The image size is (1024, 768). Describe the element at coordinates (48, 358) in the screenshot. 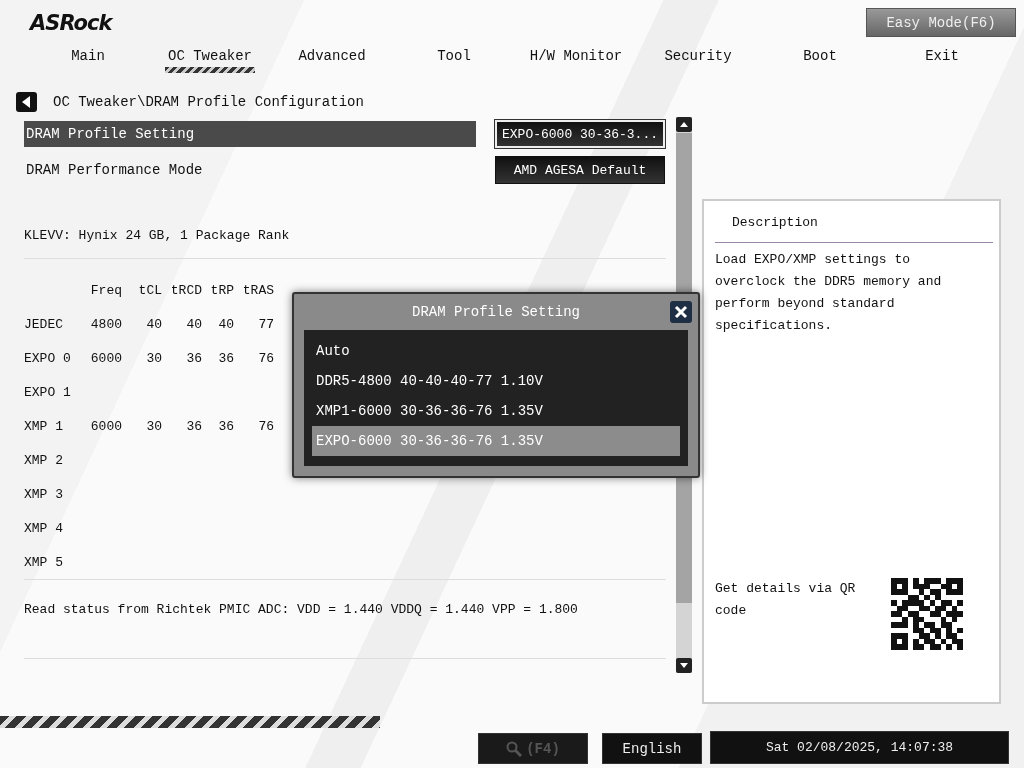

I see `profile-name: EXPO 0` at that location.